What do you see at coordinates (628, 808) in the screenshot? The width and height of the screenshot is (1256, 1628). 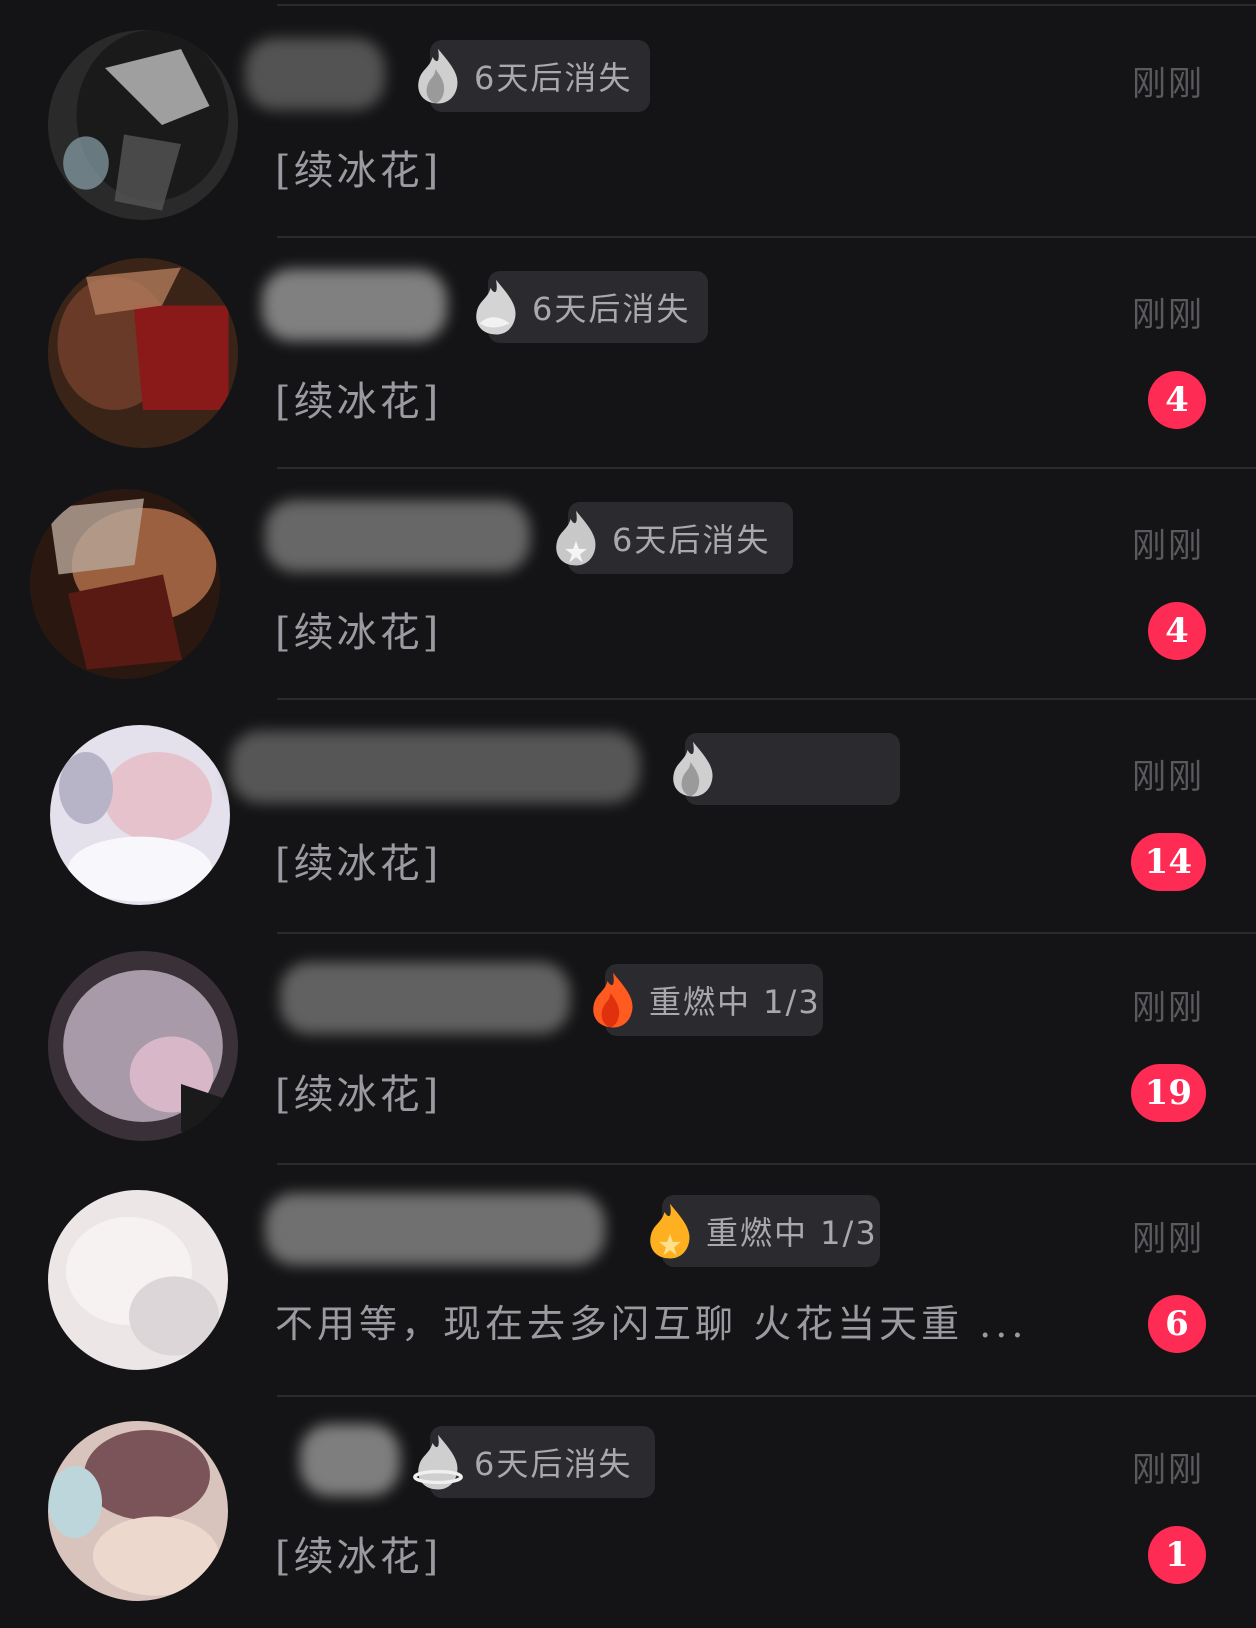 I see `conversation-row: 刚刚 [续冰花] 14` at bounding box center [628, 808].